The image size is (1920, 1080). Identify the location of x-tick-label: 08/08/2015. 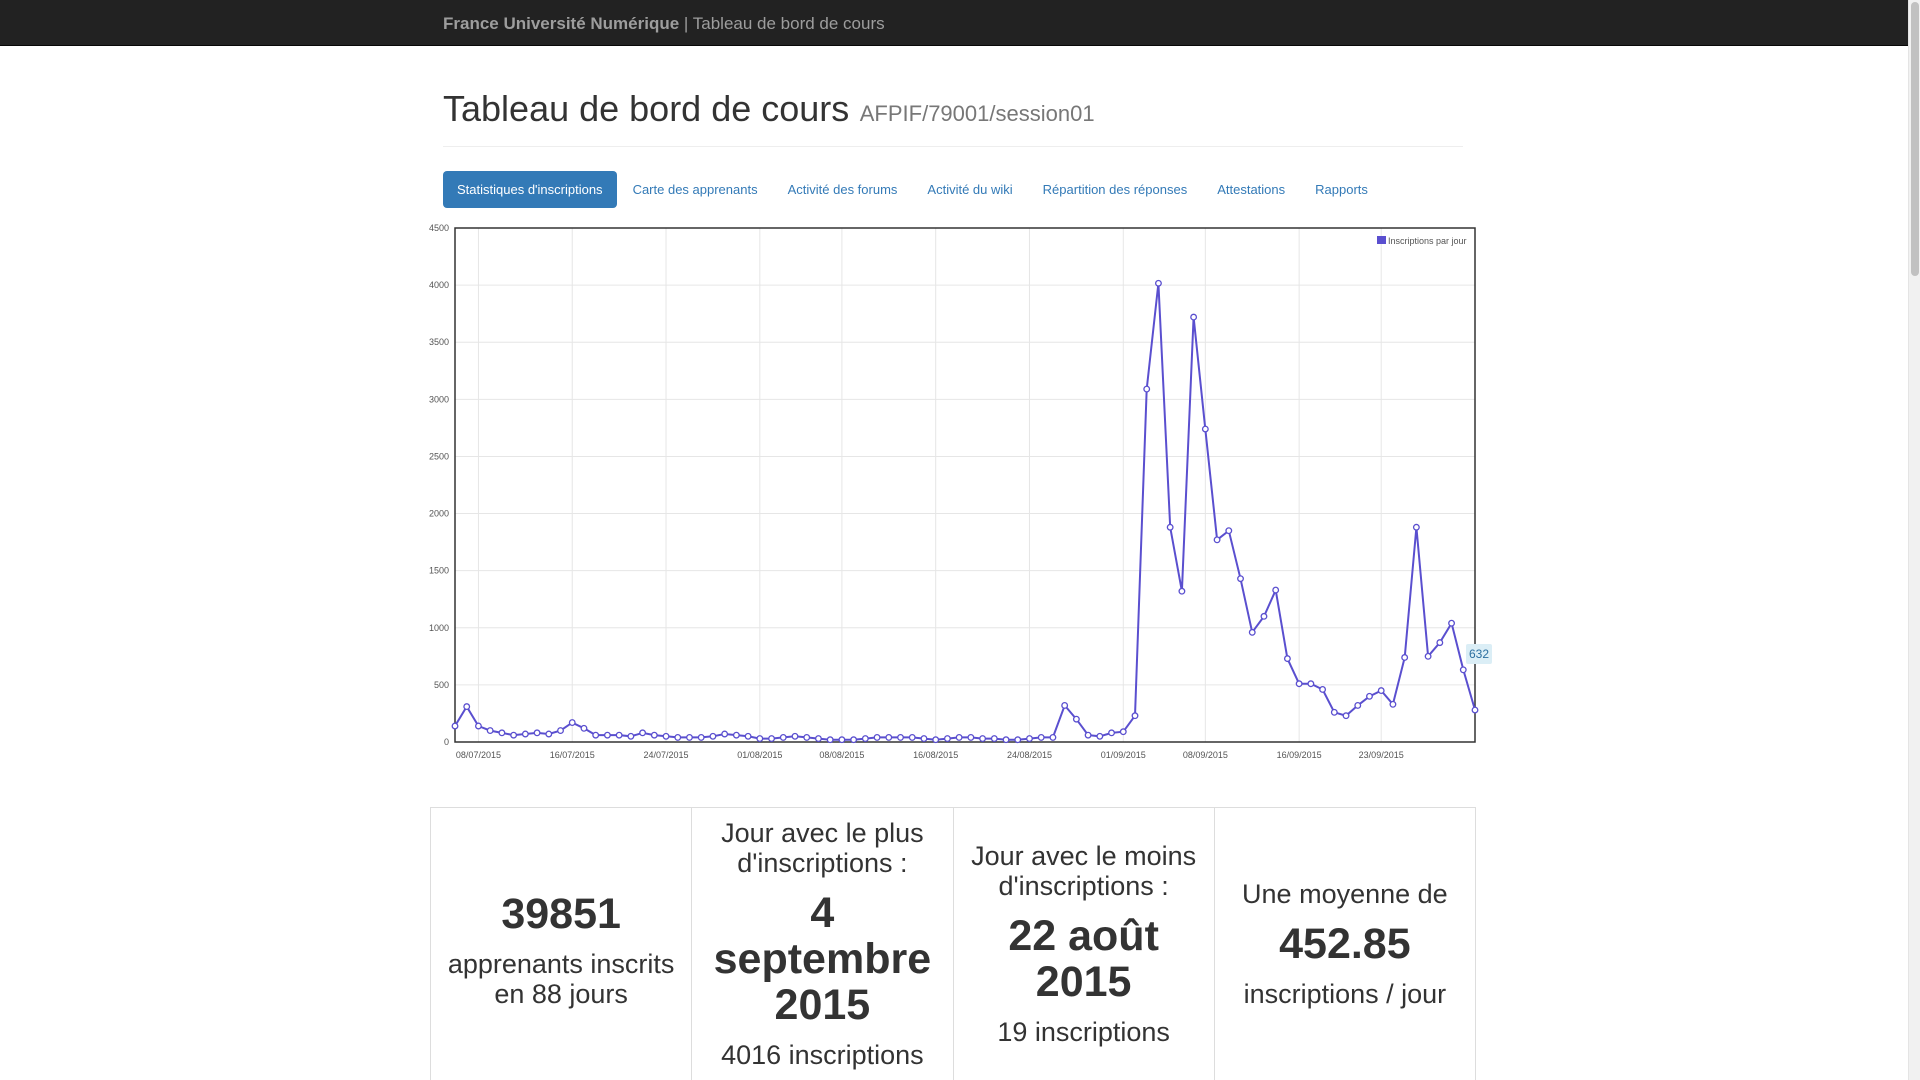
(841, 755).